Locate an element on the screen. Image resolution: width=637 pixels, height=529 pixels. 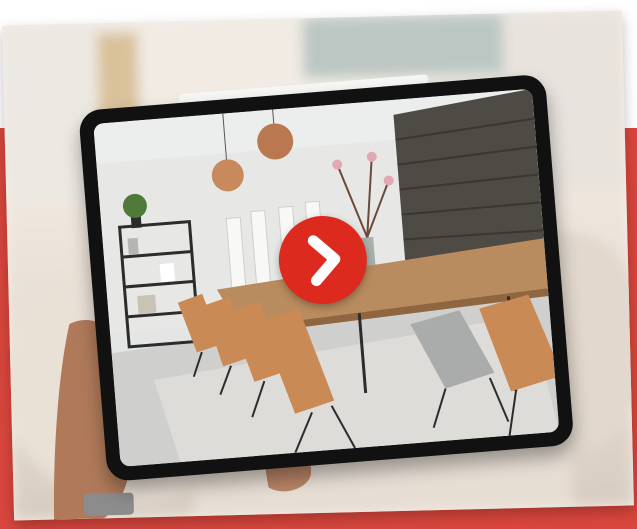
chevron-right-icon is located at coordinates (324, 261).